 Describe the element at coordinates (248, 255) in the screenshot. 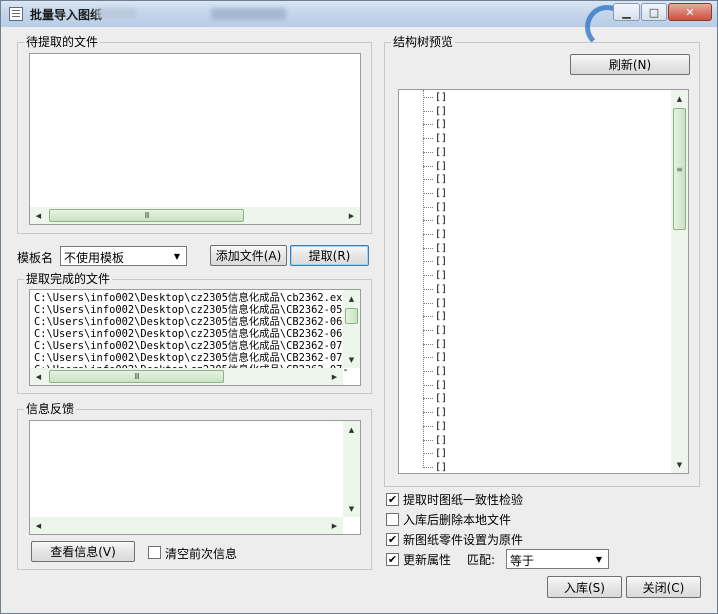

I see `add-file-button: 添加文件(A)` at that location.